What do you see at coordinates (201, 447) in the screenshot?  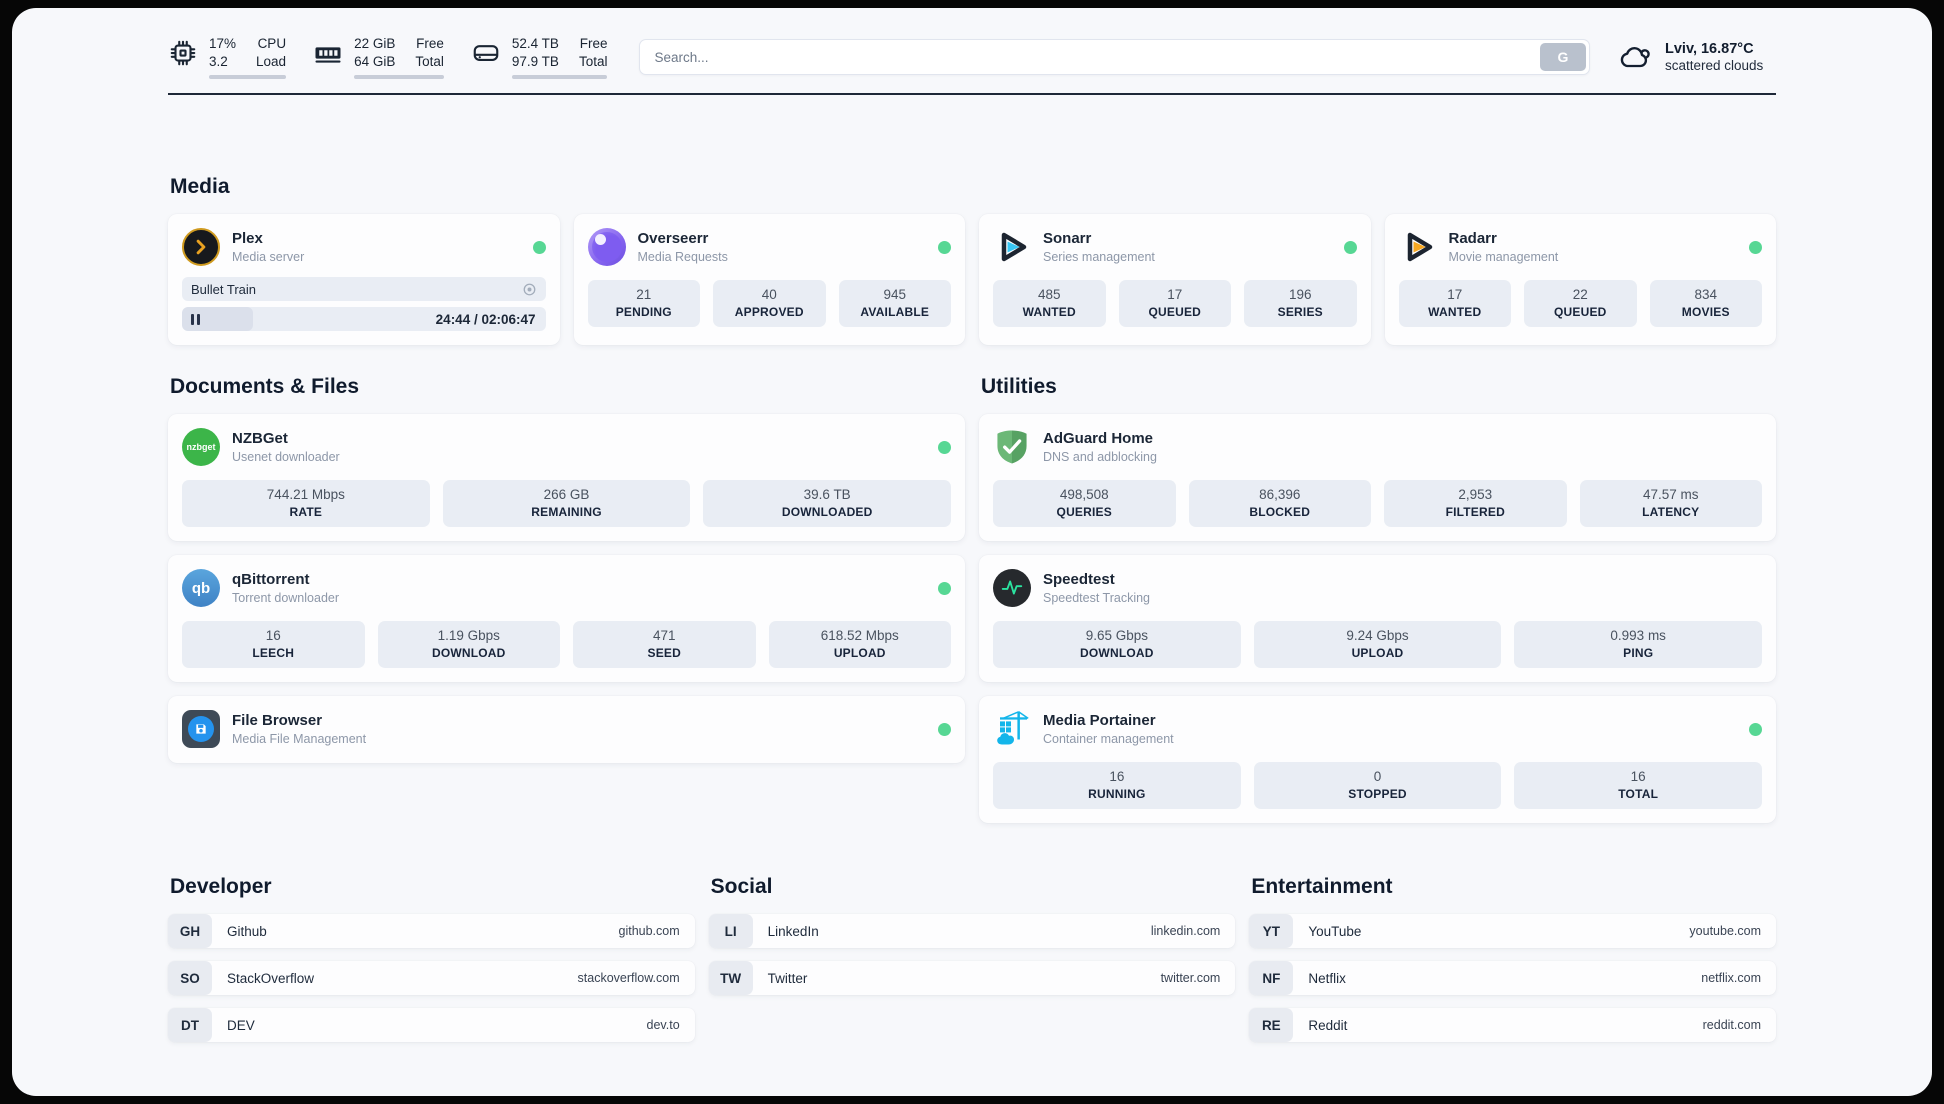 I see `nzbget-icon: nzbget` at bounding box center [201, 447].